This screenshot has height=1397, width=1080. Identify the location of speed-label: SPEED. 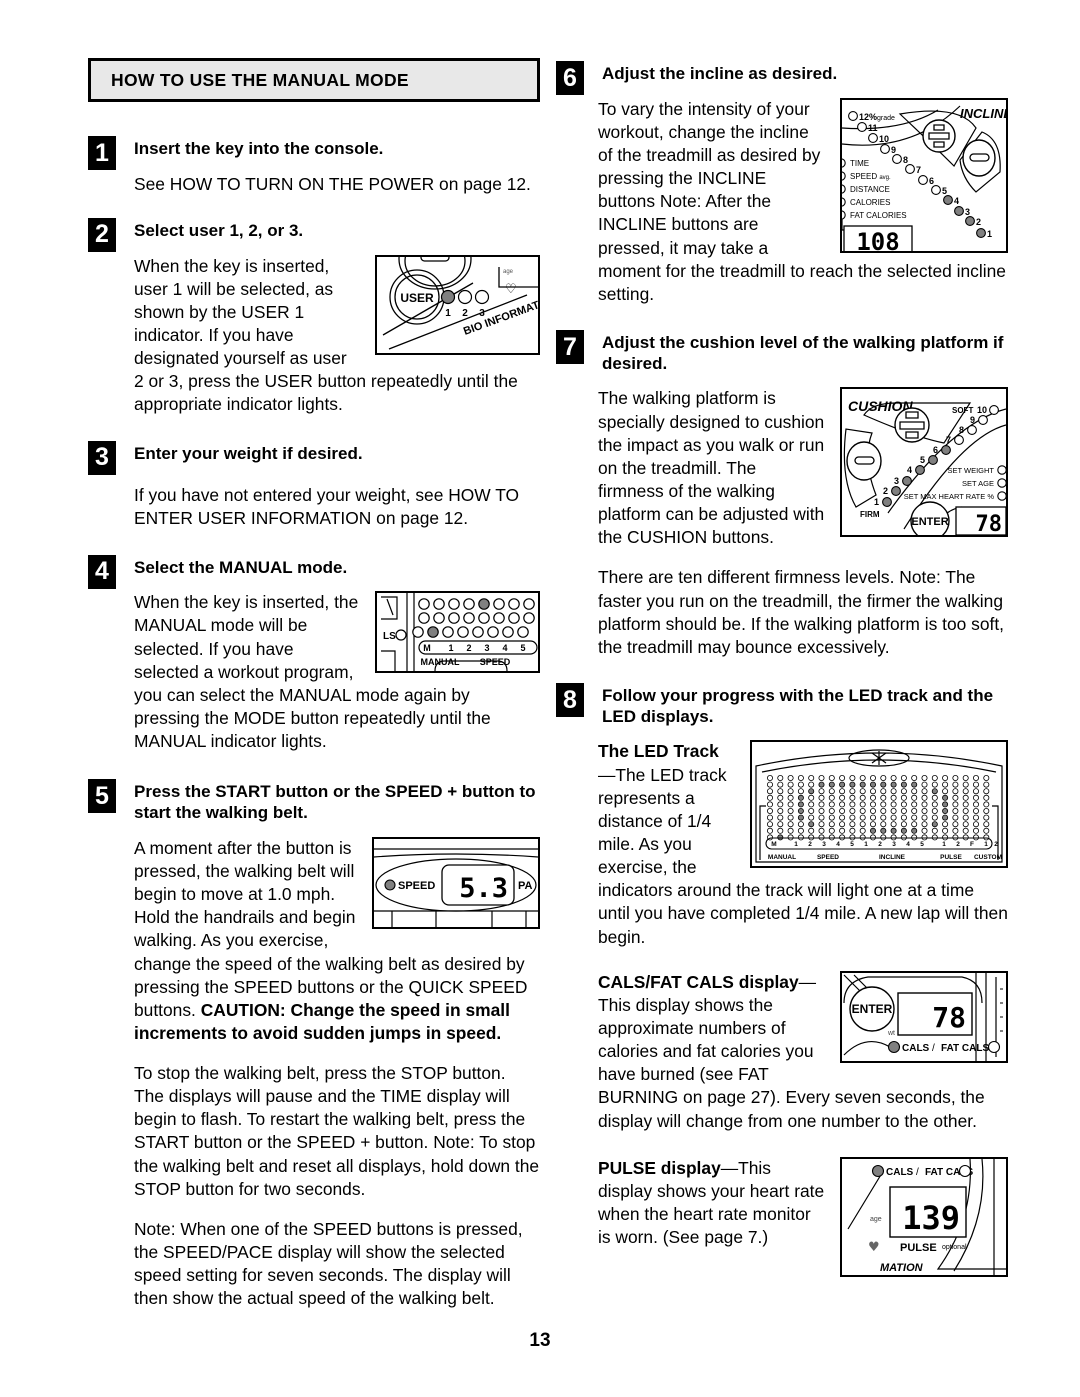
(416, 886).